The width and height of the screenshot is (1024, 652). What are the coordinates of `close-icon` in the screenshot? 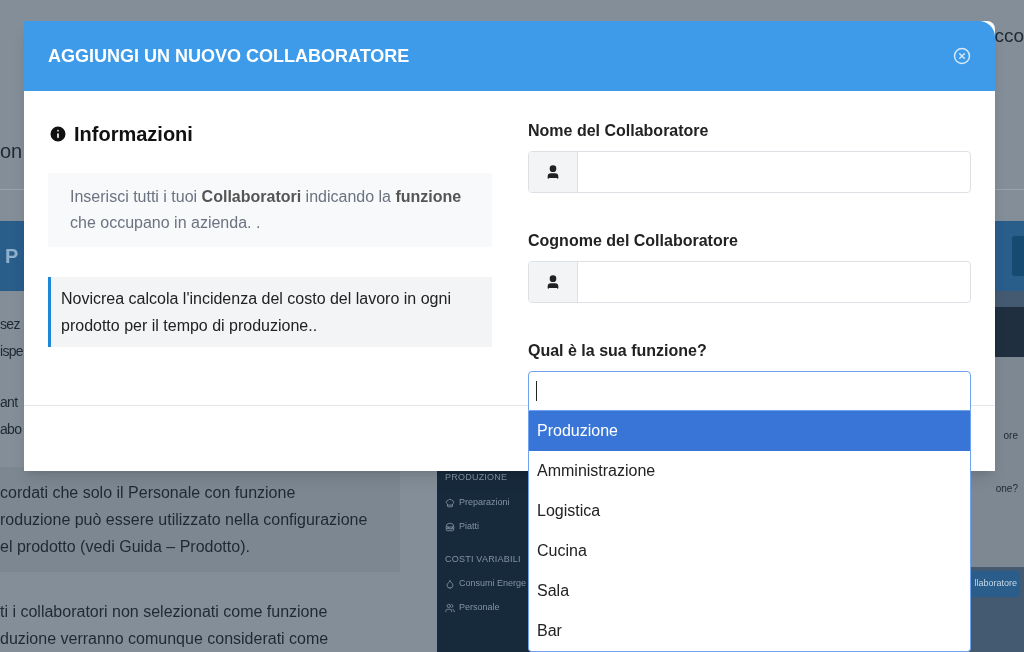 It's located at (962, 56).